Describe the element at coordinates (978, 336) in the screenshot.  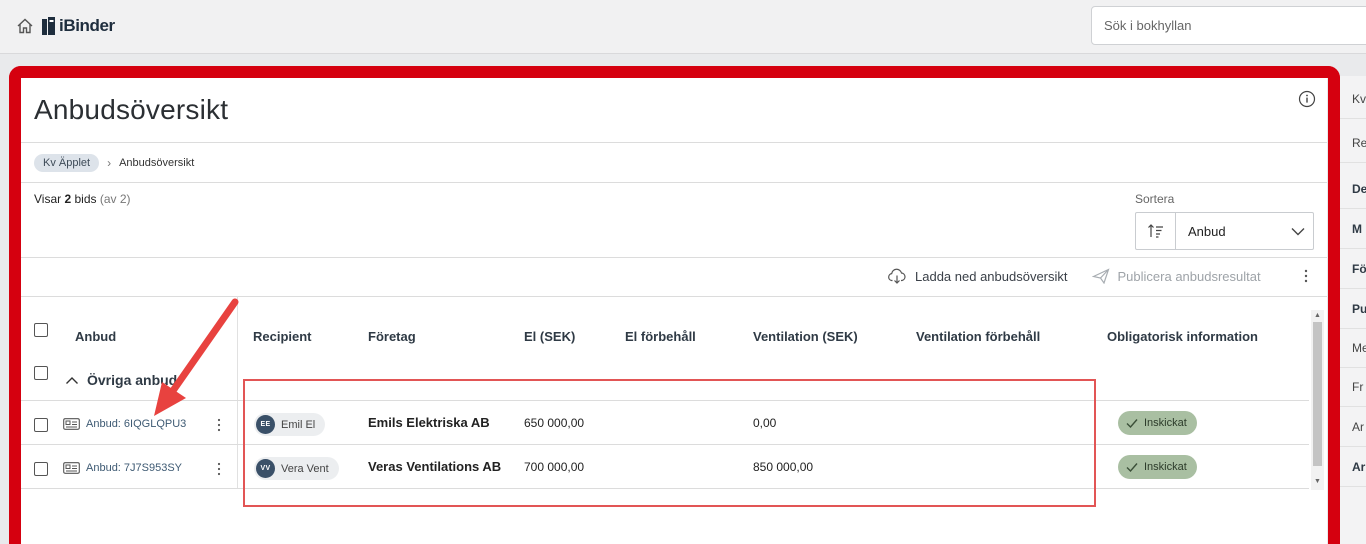
I see `column-header-ventilation-reservation: Ventilation förbehåll` at that location.